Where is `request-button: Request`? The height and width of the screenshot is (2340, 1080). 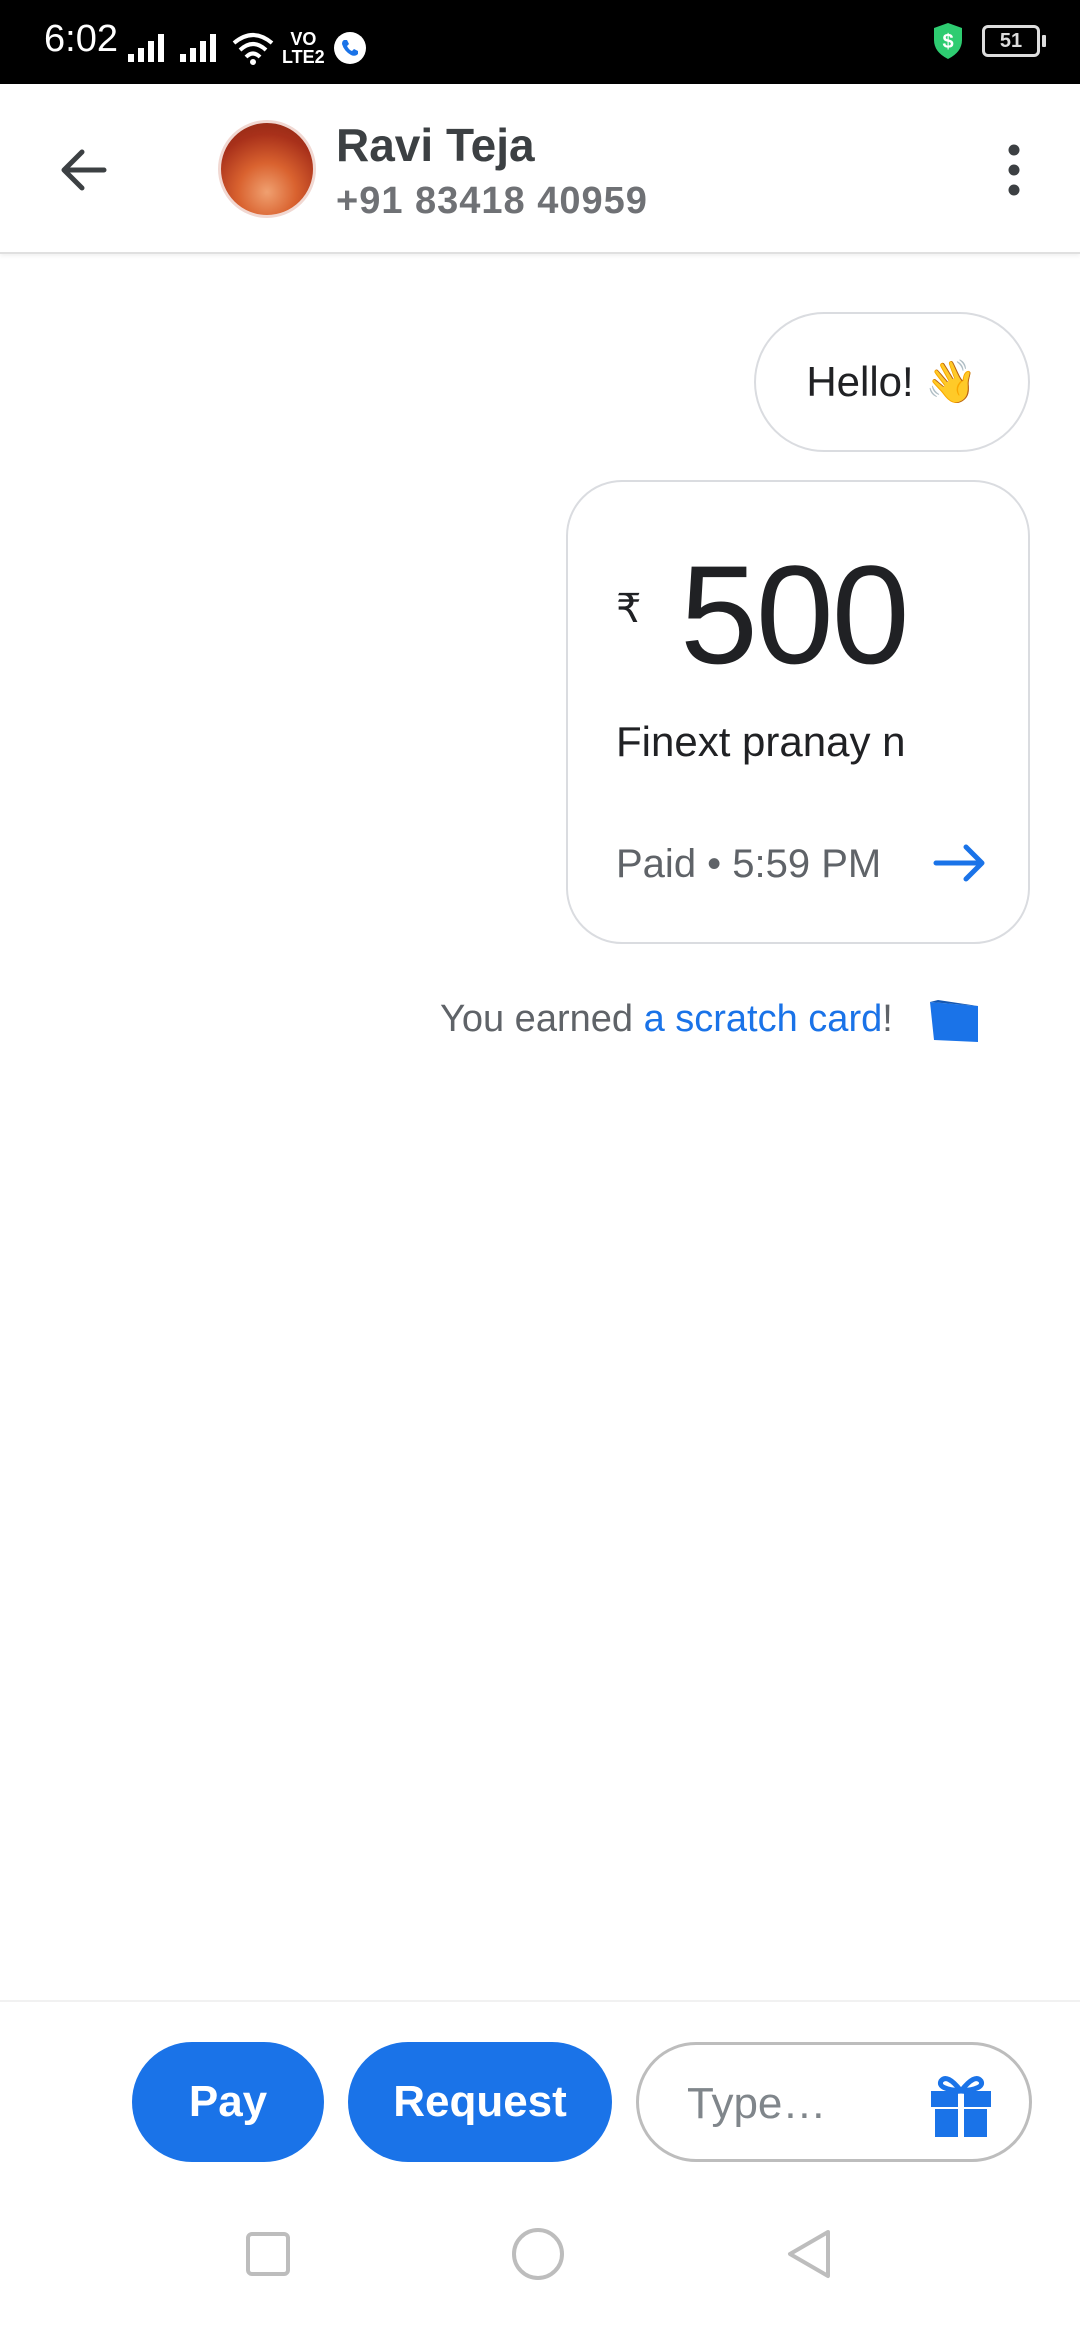
request-button: Request is located at coordinates (480, 2102).